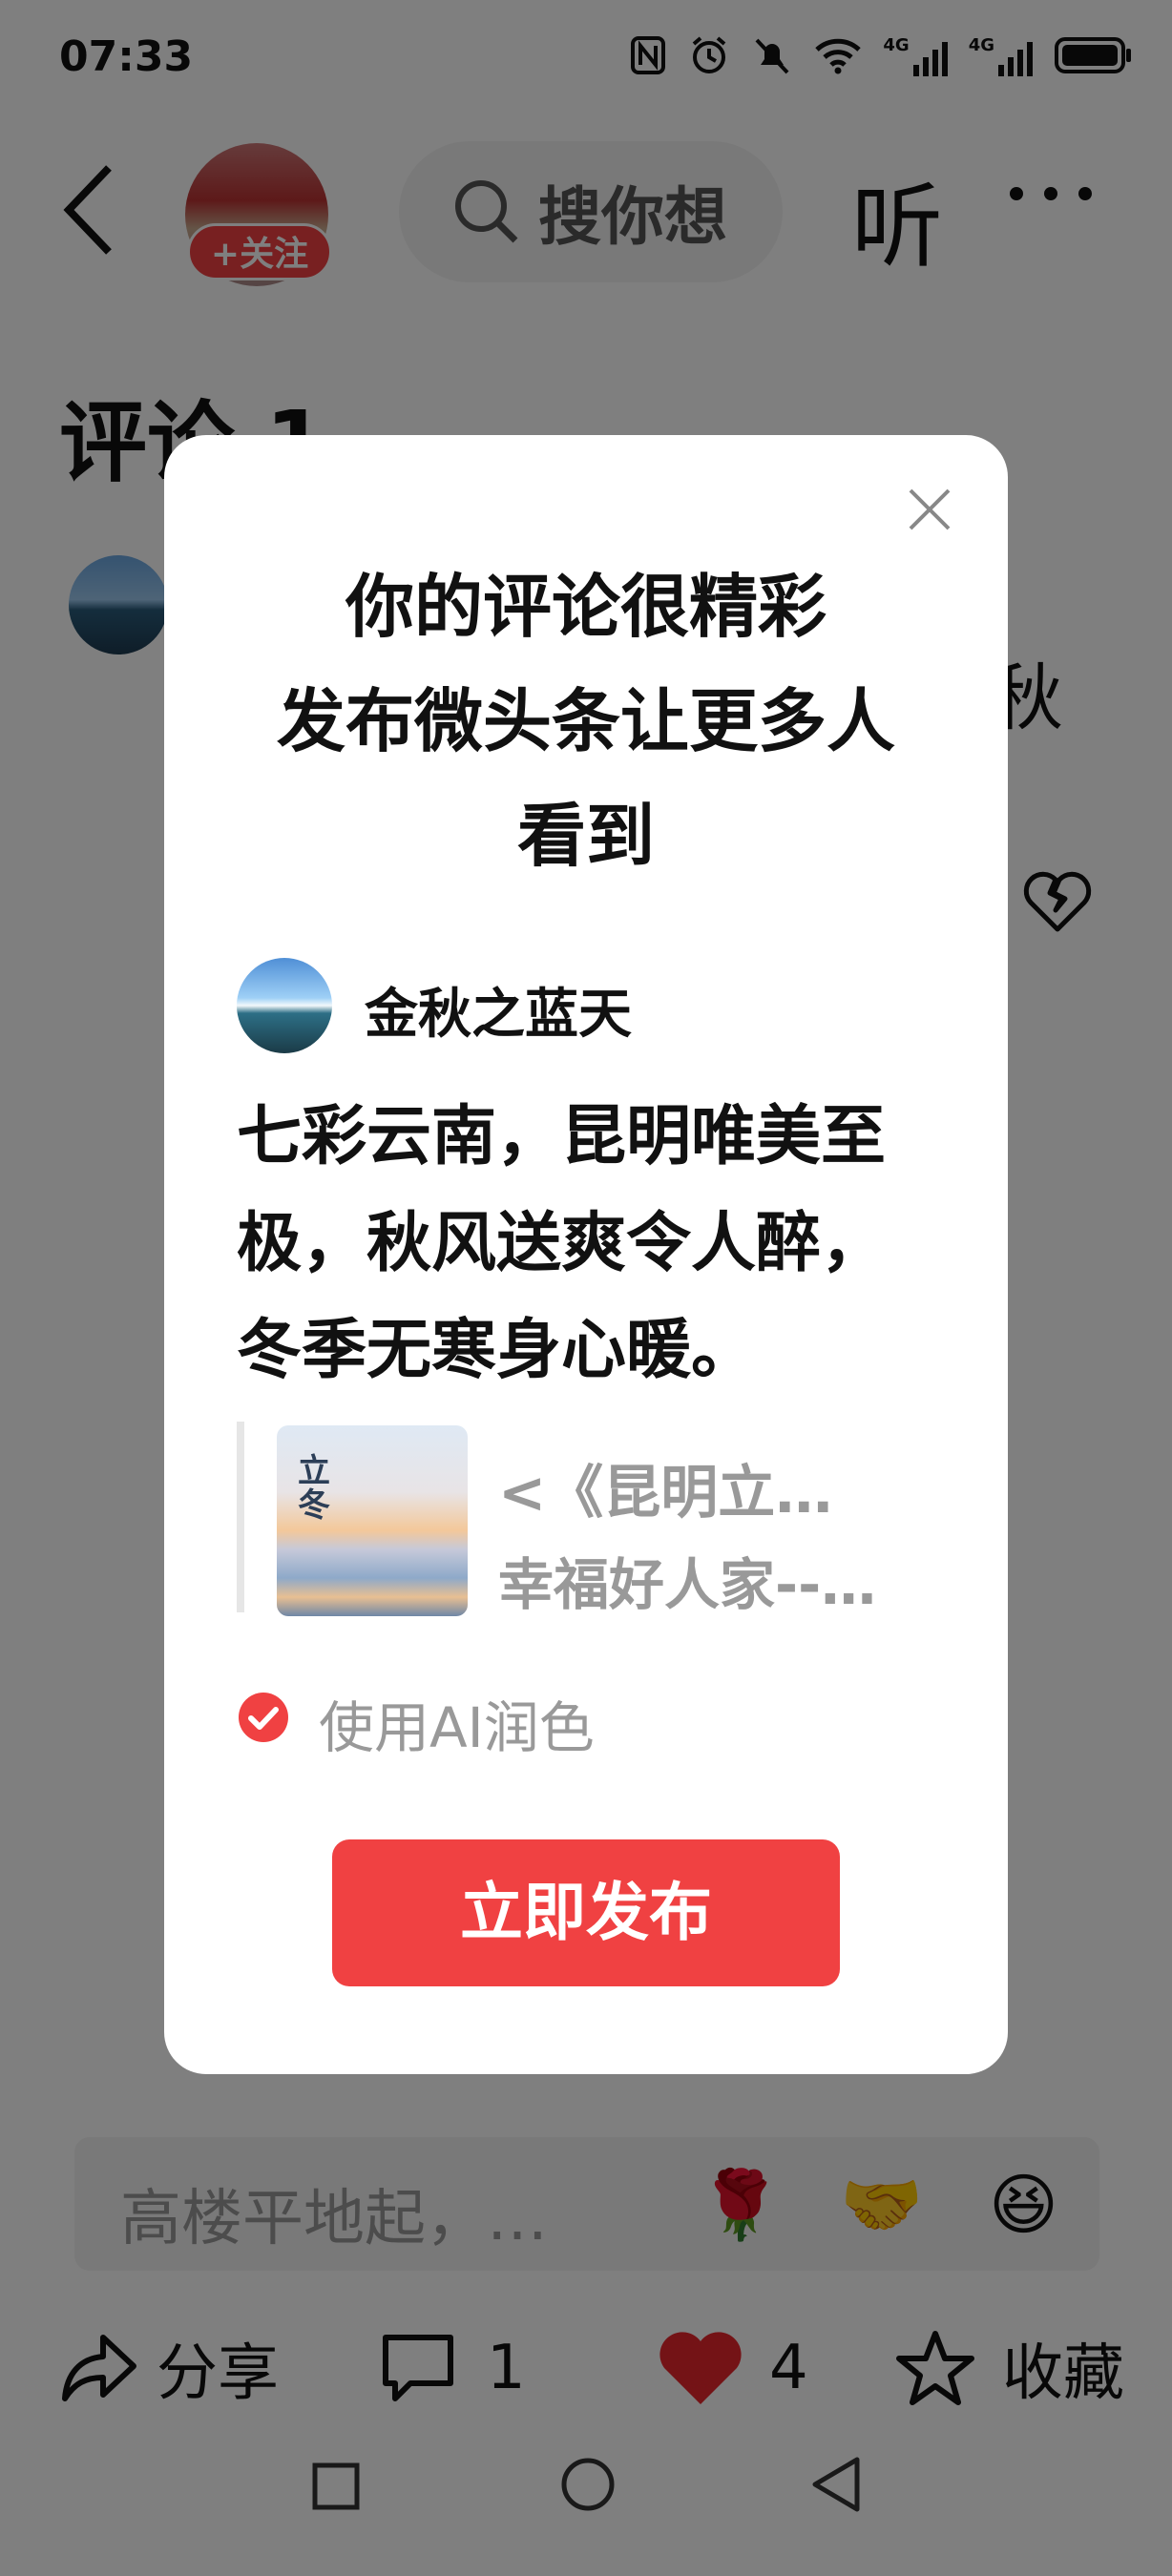 The image size is (1172, 2576). Describe the element at coordinates (562, 1243) in the screenshot. I see `comment-preview: 七彩云南，昆明唯美至 极，秋风送爽令人醉， 冬季无寒身心暖。` at that location.